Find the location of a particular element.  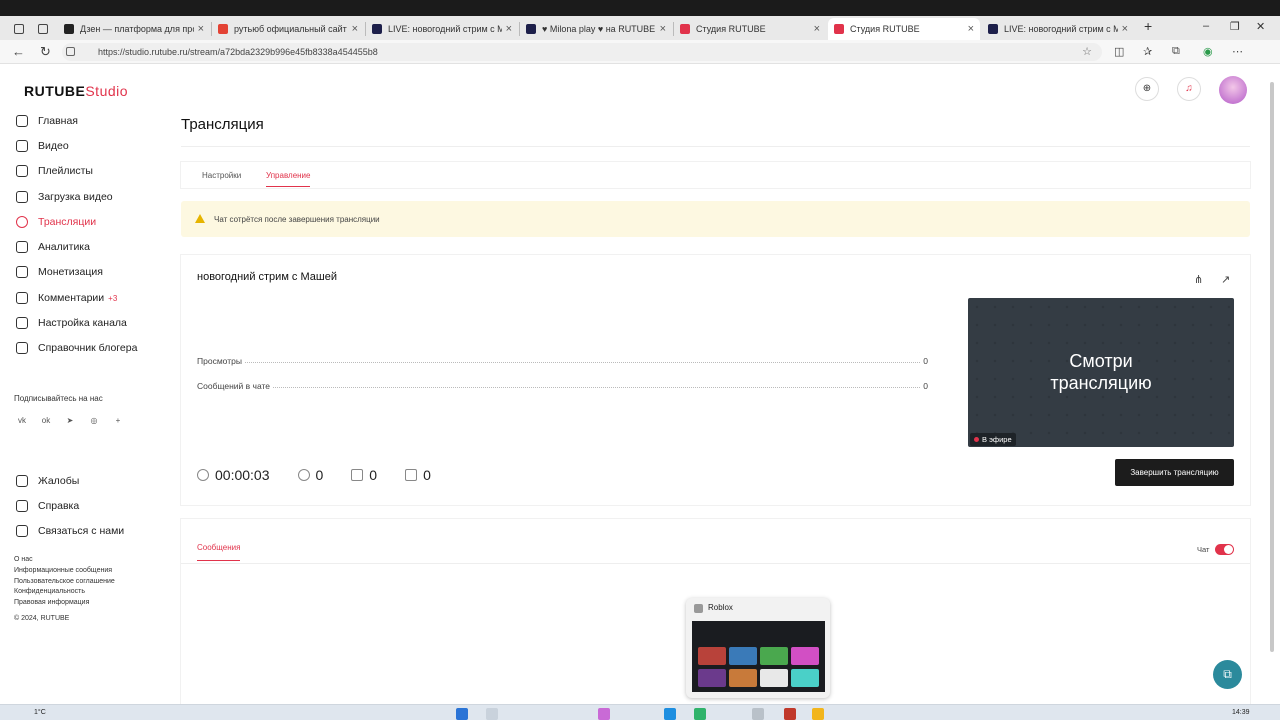

sidebar-item-help: Справка is located at coordinates (47, 506).